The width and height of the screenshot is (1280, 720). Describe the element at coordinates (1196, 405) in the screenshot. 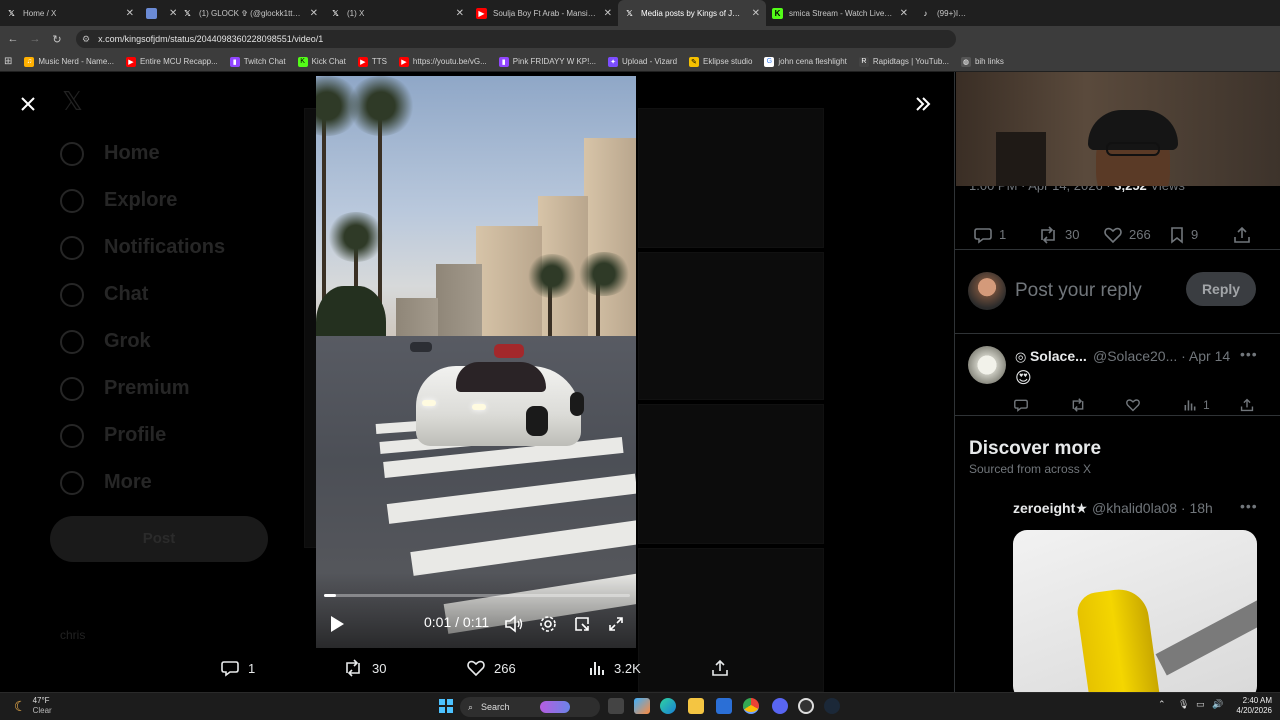

I see `views-action: 1` at that location.